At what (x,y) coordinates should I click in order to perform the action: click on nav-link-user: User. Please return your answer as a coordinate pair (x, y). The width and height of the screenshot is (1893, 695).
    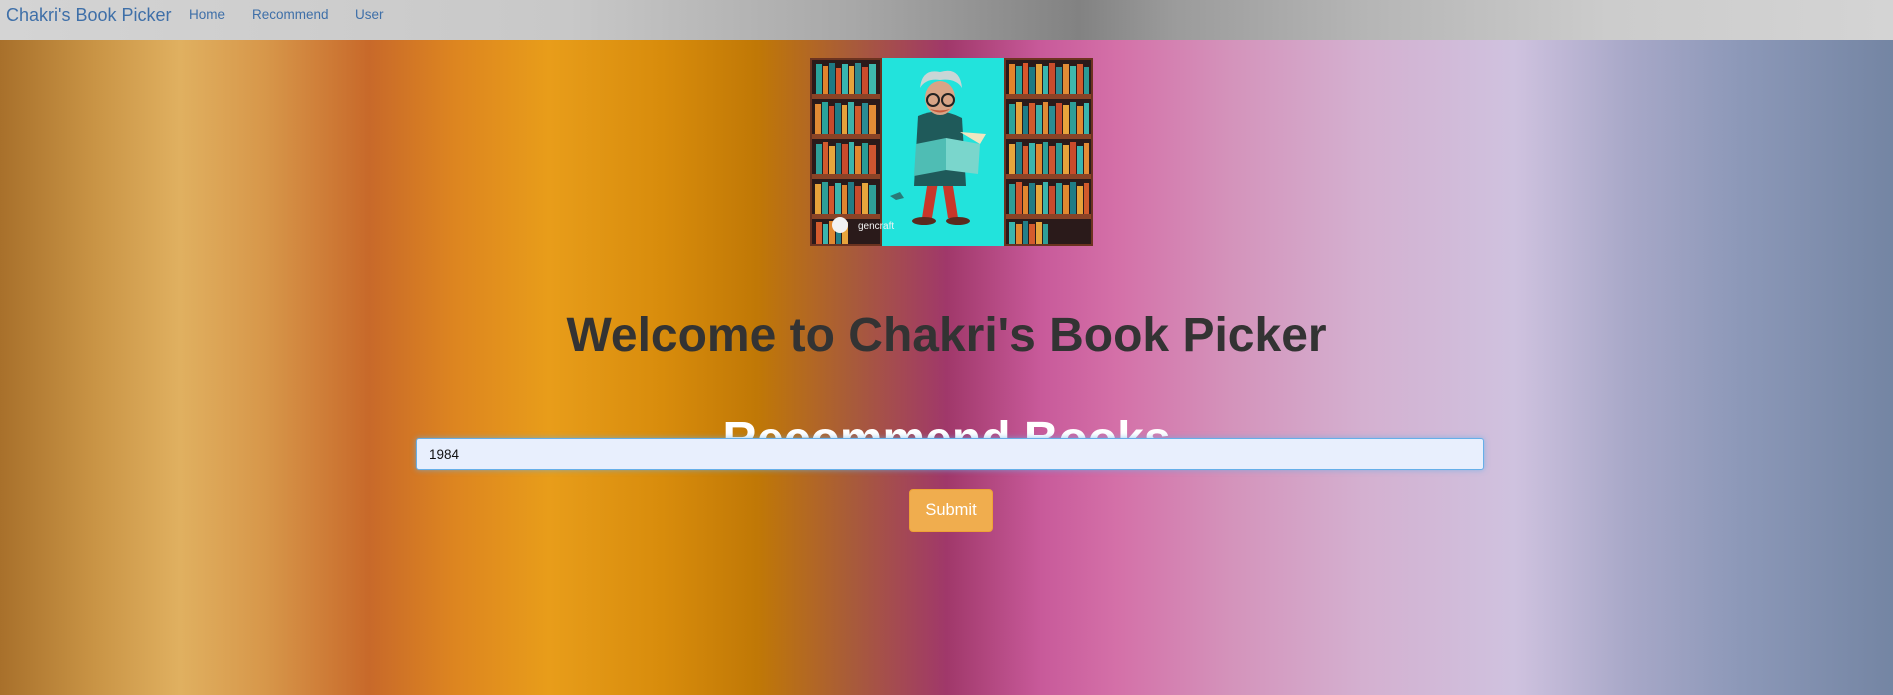
    Looking at the image, I should click on (369, 14).